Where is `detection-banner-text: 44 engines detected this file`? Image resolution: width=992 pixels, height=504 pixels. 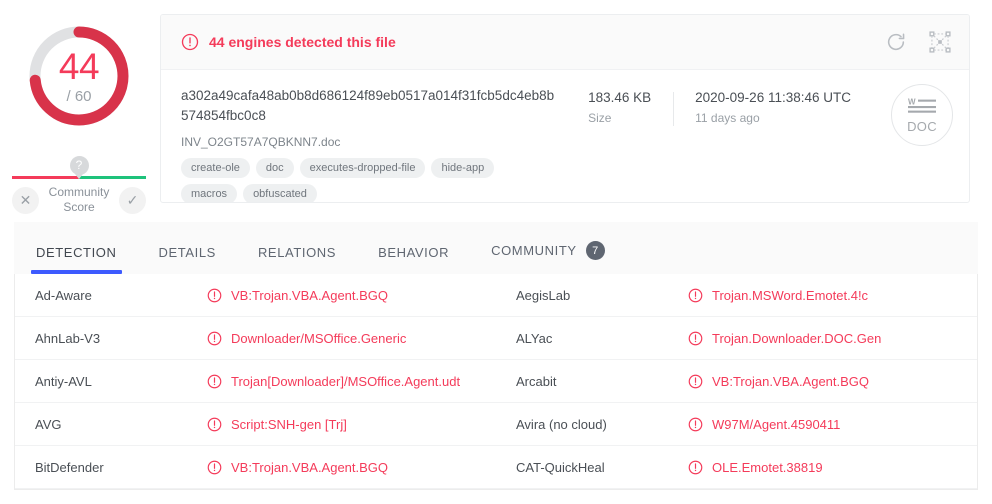
detection-banner-text: 44 engines detected this file is located at coordinates (302, 42).